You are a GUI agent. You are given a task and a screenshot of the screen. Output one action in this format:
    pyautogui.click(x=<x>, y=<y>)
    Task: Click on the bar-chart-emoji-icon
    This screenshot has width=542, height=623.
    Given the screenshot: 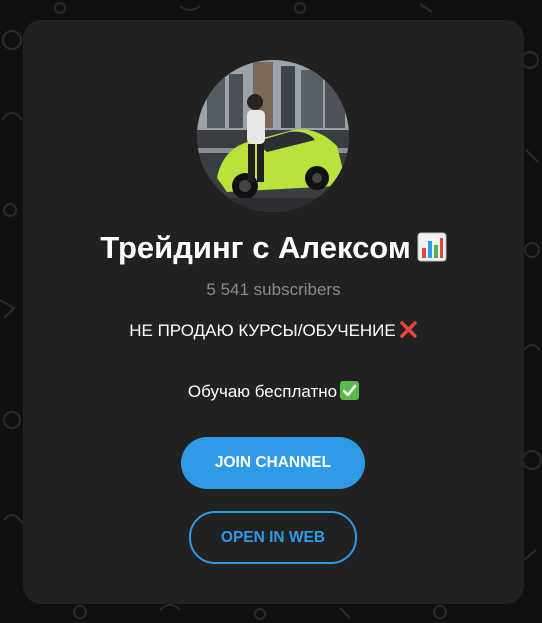 What is the action you would take?
    pyautogui.click(x=432, y=247)
    